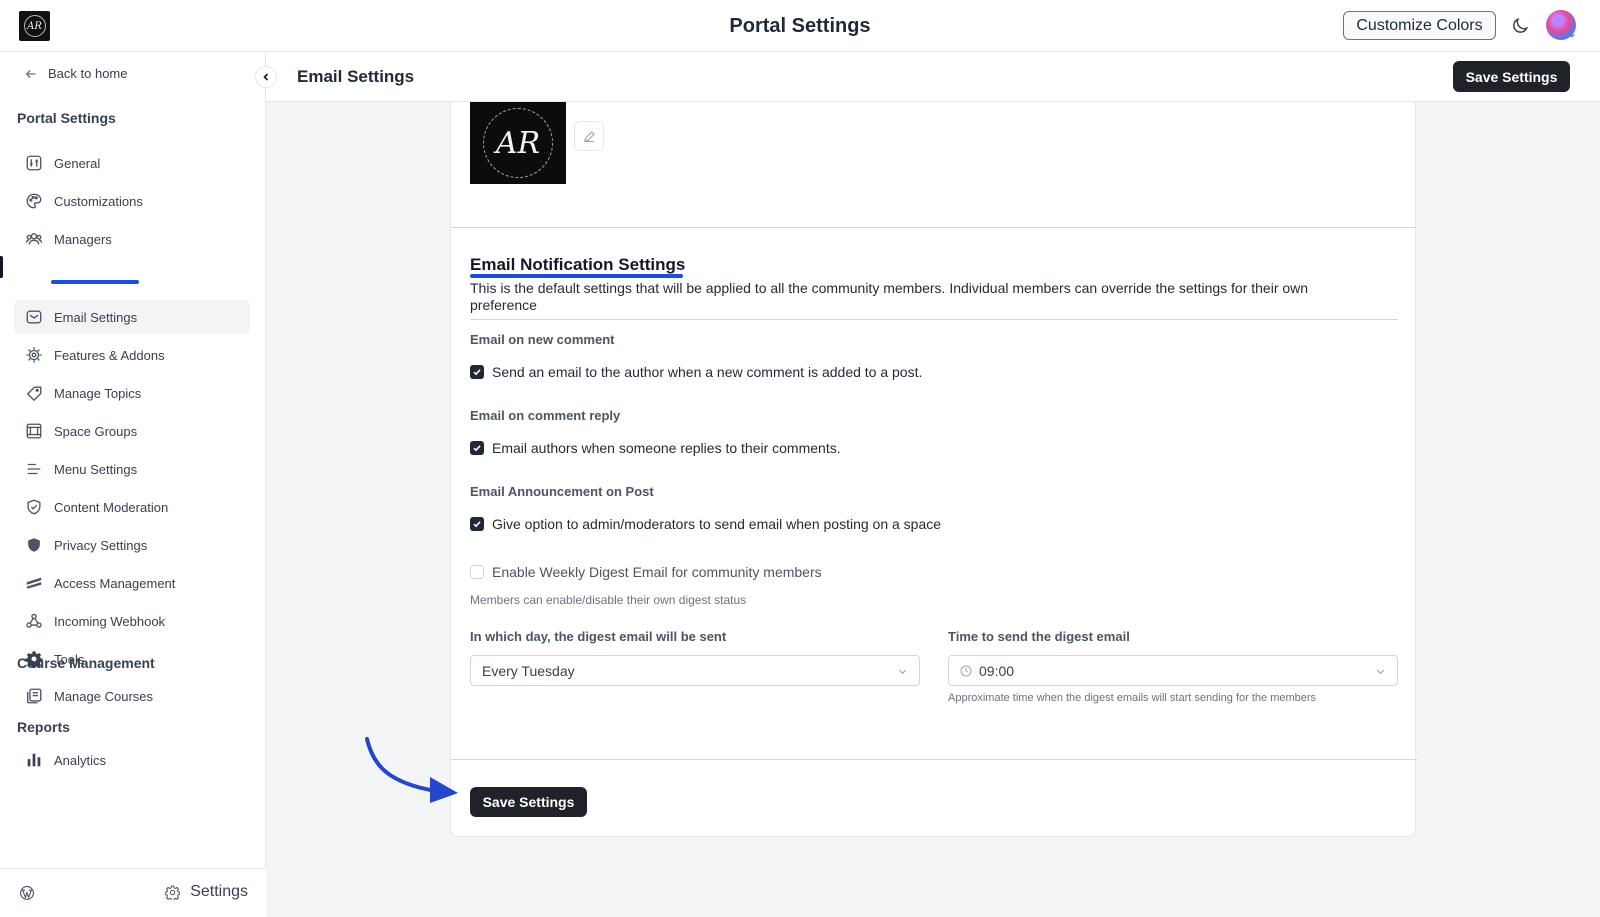  I want to click on moon-icon, so click(1520, 26).